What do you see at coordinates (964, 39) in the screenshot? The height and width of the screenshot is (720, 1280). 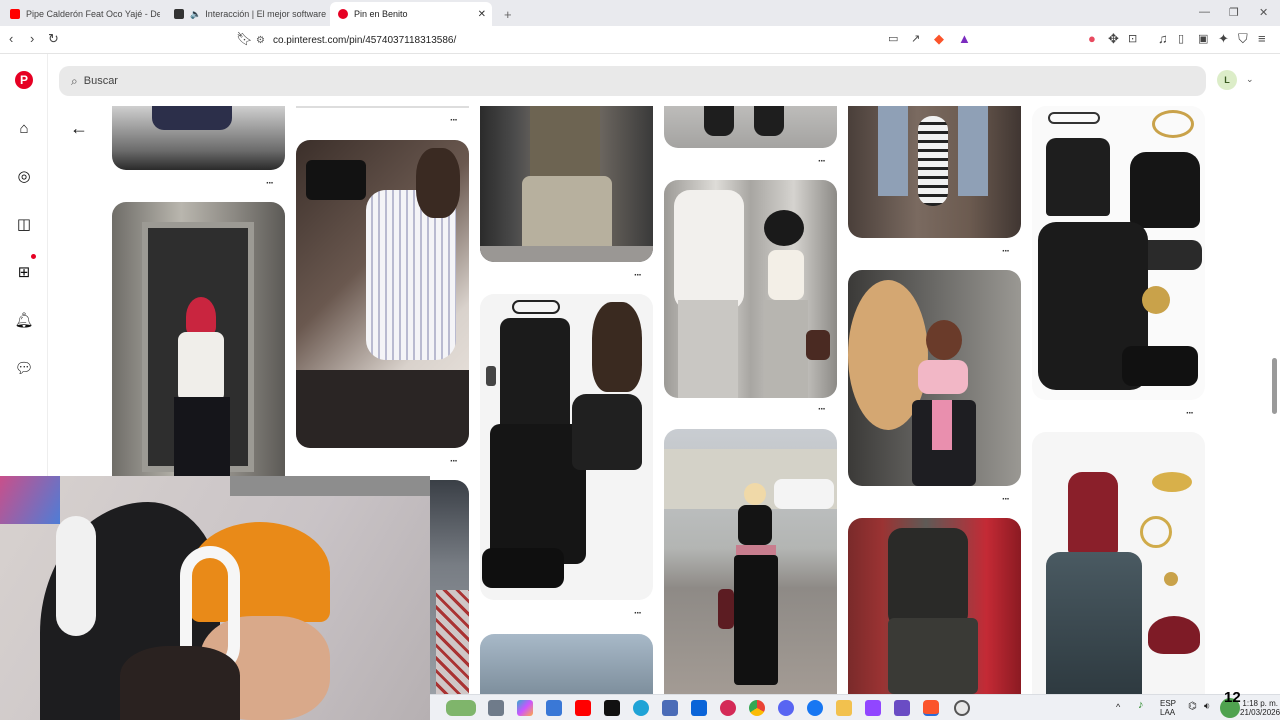 I see `brave-rewards-icon: ▲` at bounding box center [964, 39].